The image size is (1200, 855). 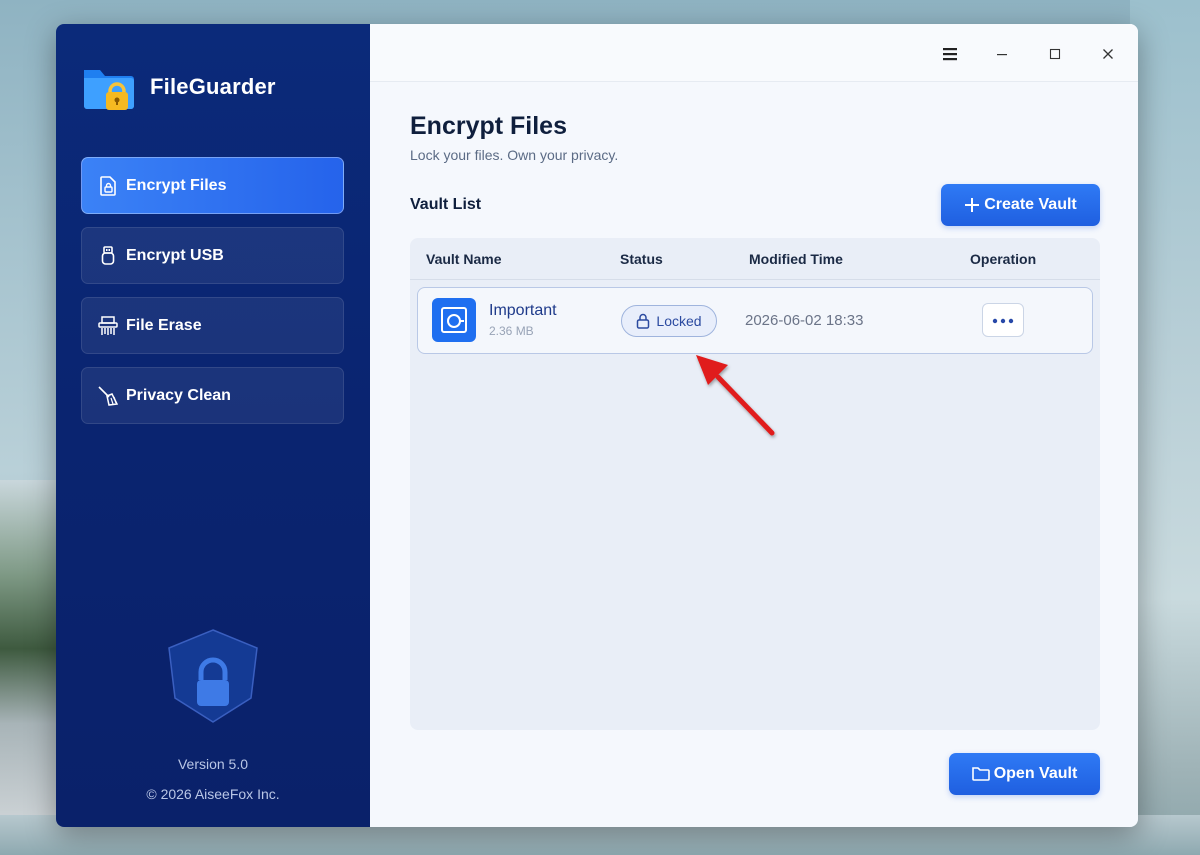 I want to click on column-header-vault-name: Vault Name, so click(x=464, y=259).